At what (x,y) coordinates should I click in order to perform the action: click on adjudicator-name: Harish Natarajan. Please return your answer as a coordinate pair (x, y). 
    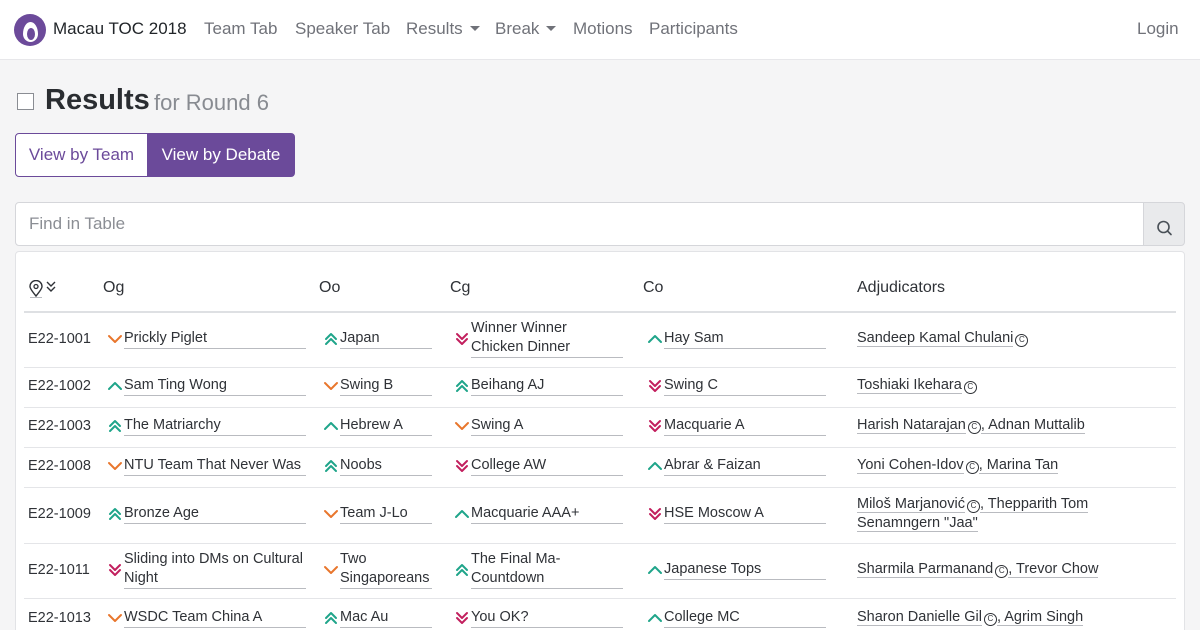
    Looking at the image, I should click on (911, 425).